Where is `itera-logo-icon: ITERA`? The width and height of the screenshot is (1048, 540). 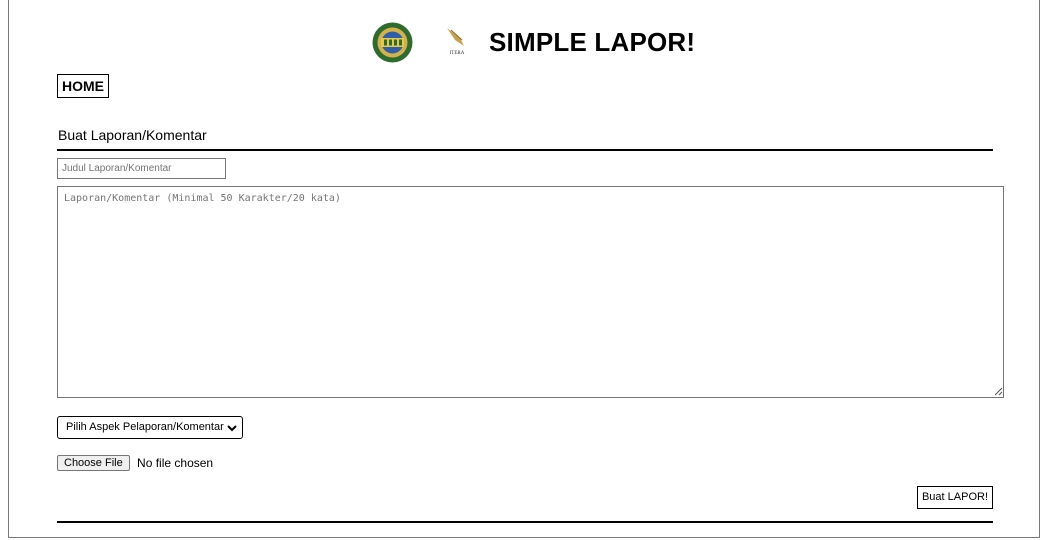
itera-logo-icon: ITERA is located at coordinates (457, 41).